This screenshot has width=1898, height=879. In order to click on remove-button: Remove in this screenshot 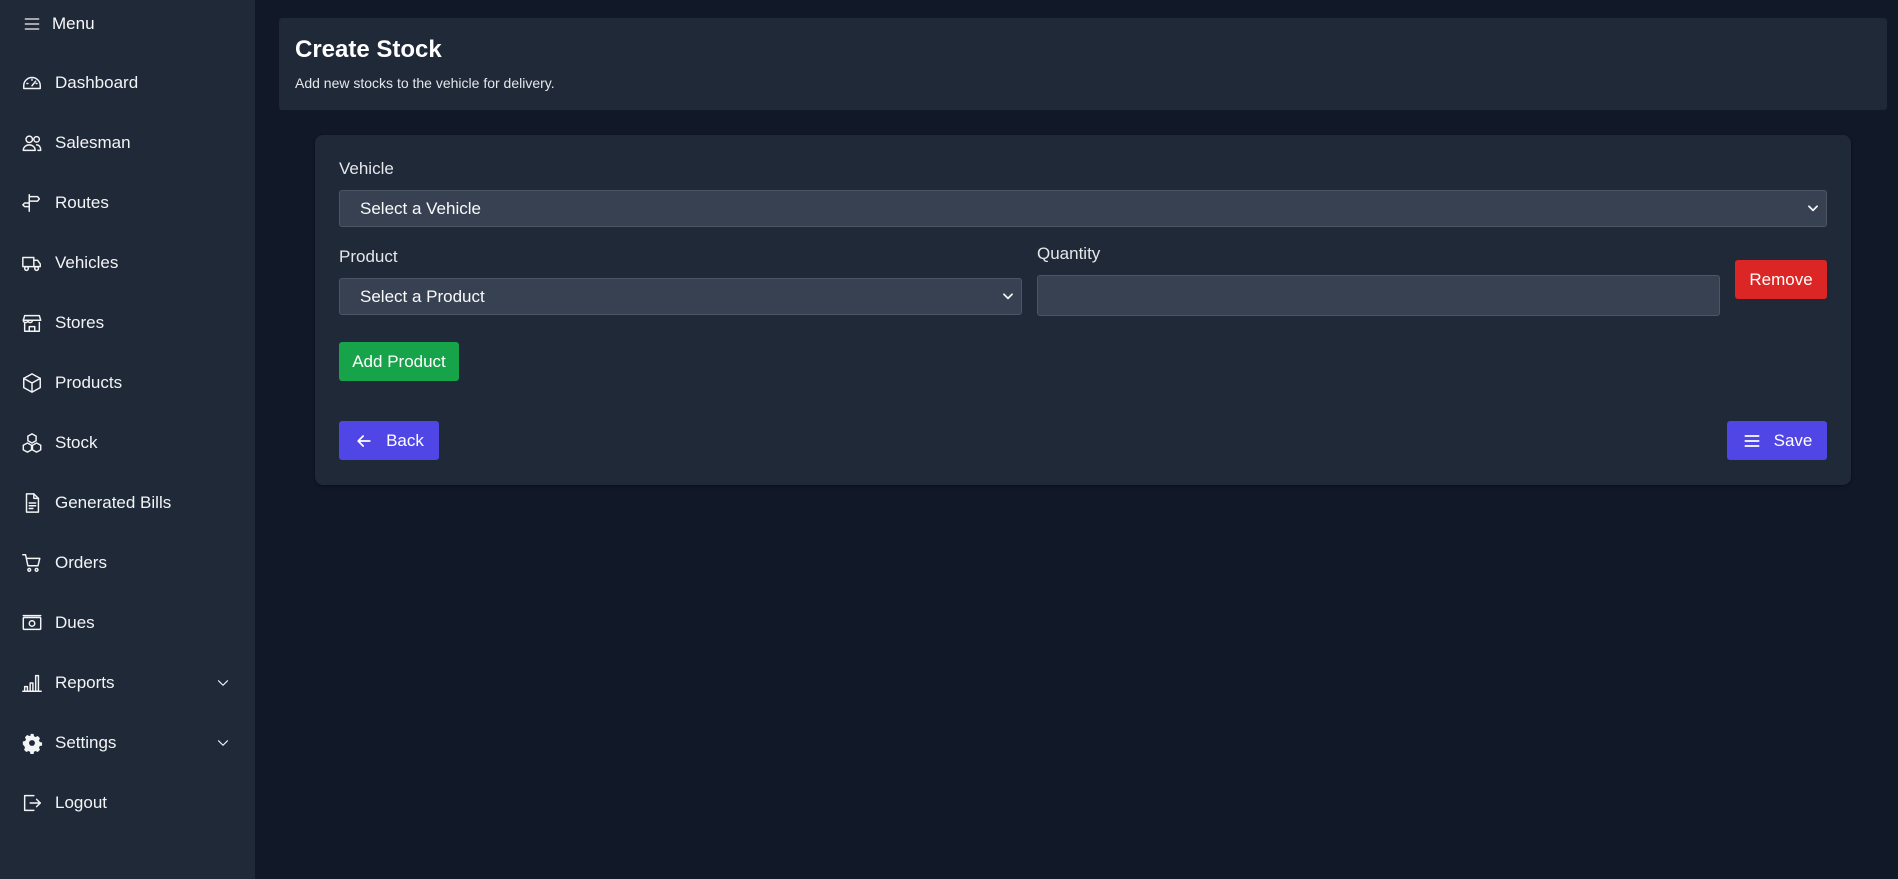, I will do `click(1781, 279)`.